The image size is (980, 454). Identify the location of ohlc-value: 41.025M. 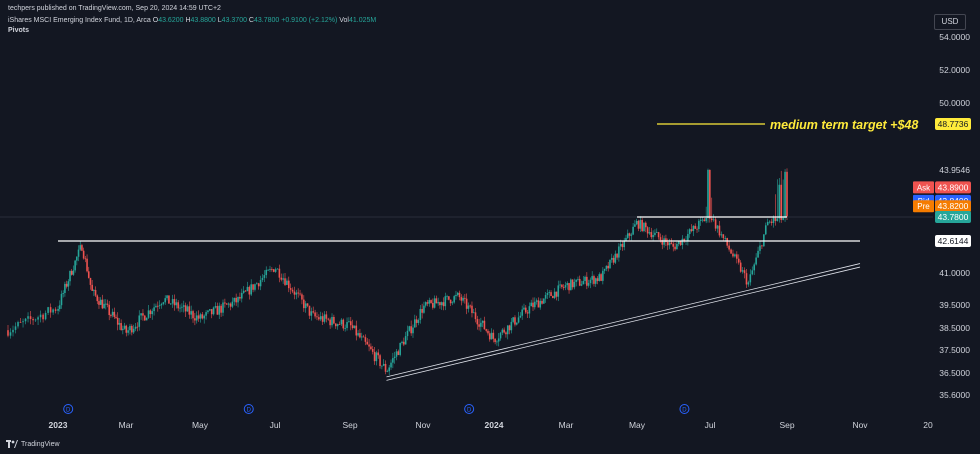
(362, 20).